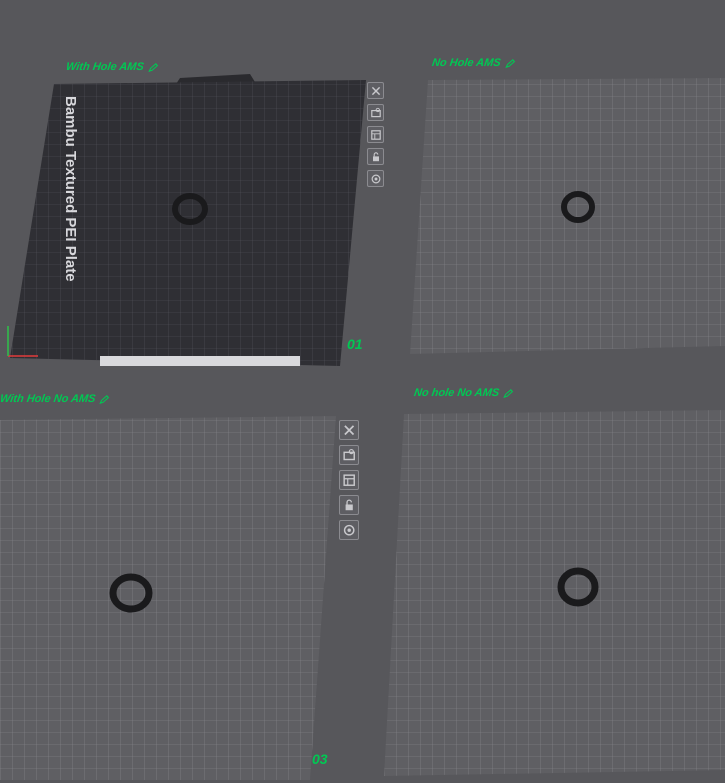 The height and width of the screenshot is (783, 725). Describe the element at coordinates (456, 393) in the screenshot. I see `plate-4-label: No hole No AMS` at that location.